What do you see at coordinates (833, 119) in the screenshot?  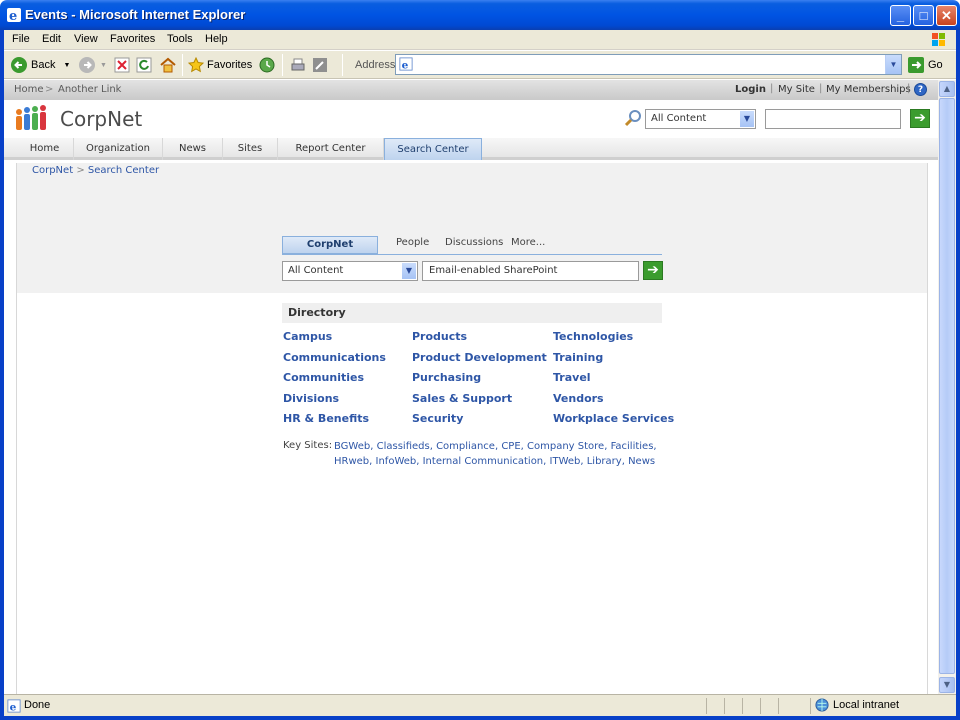 I see `header-search-input` at bounding box center [833, 119].